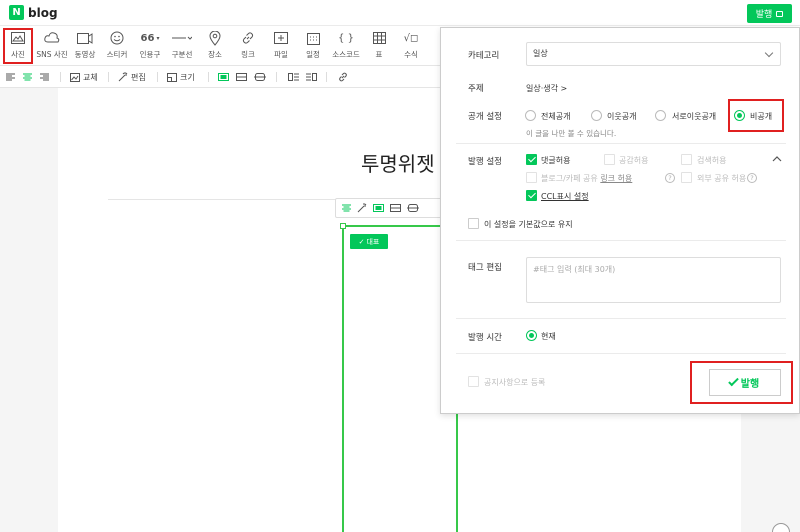 Image resolution: width=800 pixels, height=532 pixels. Describe the element at coordinates (150, 38) in the screenshot. I see `quote-icon: 66 ▾` at that location.